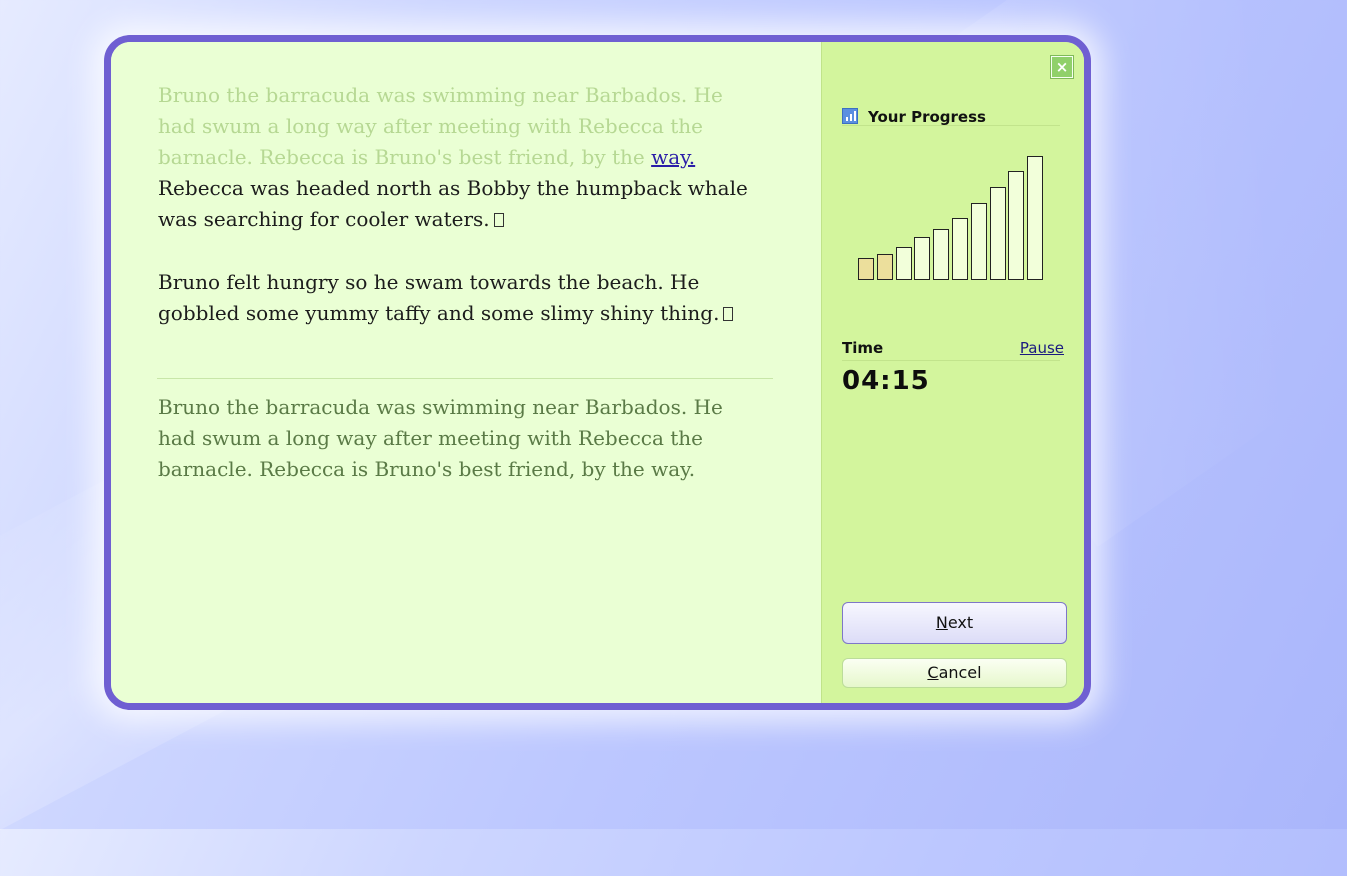 This screenshot has height=876, width=1347. Describe the element at coordinates (863, 348) in the screenshot. I see `time-label: Time` at that location.